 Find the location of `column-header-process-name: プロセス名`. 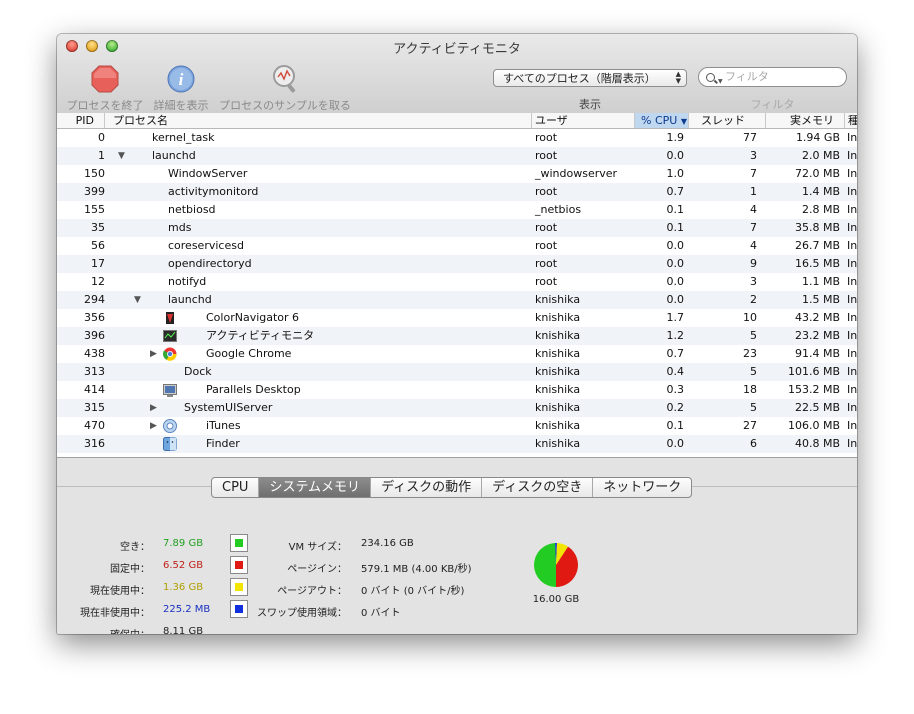

column-header-process-name: プロセス名 is located at coordinates (318, 120).